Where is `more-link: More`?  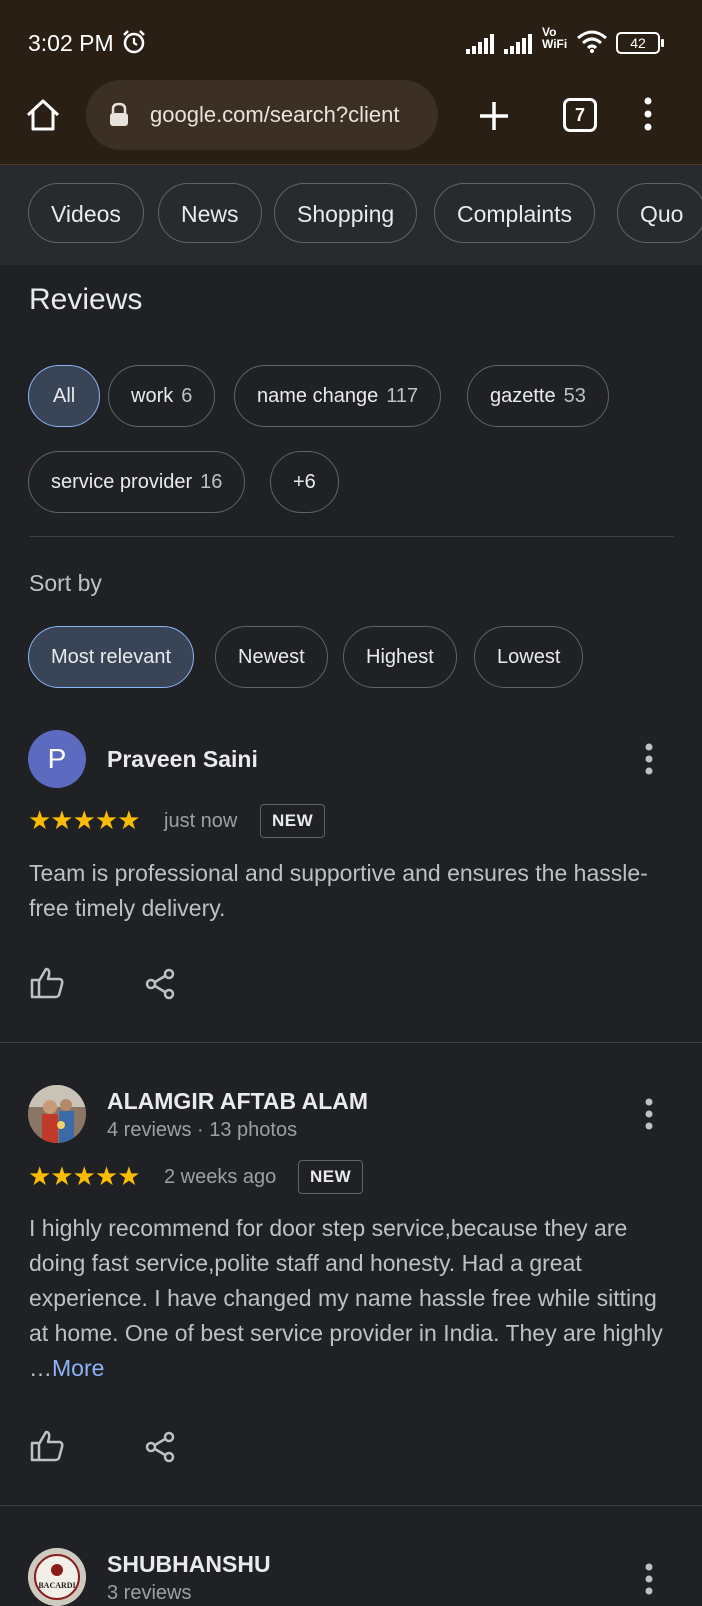
more-link: More is located at coordinates (78, 1368).